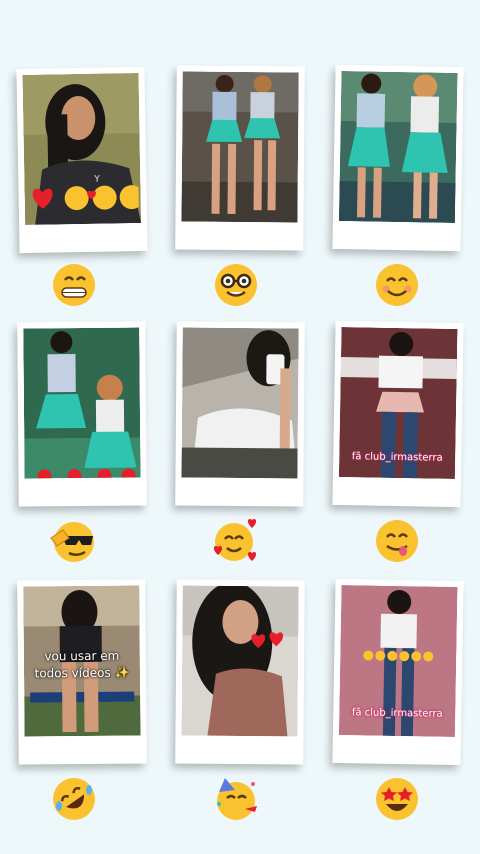  I want to click on nerd-face-icon, so click(236, 285).